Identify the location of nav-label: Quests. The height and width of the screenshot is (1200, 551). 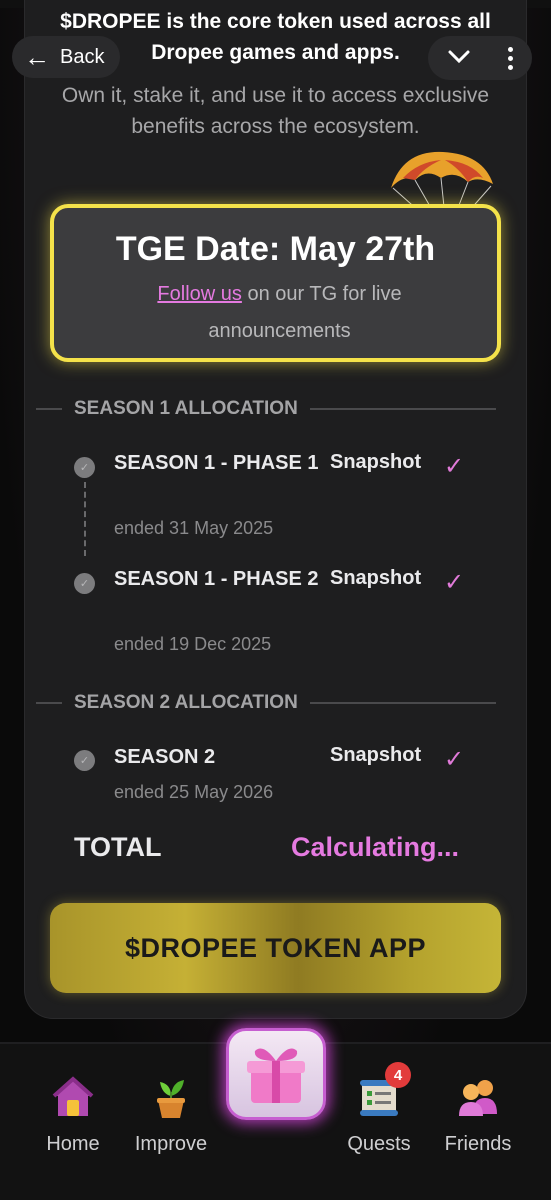
(379, 1144).